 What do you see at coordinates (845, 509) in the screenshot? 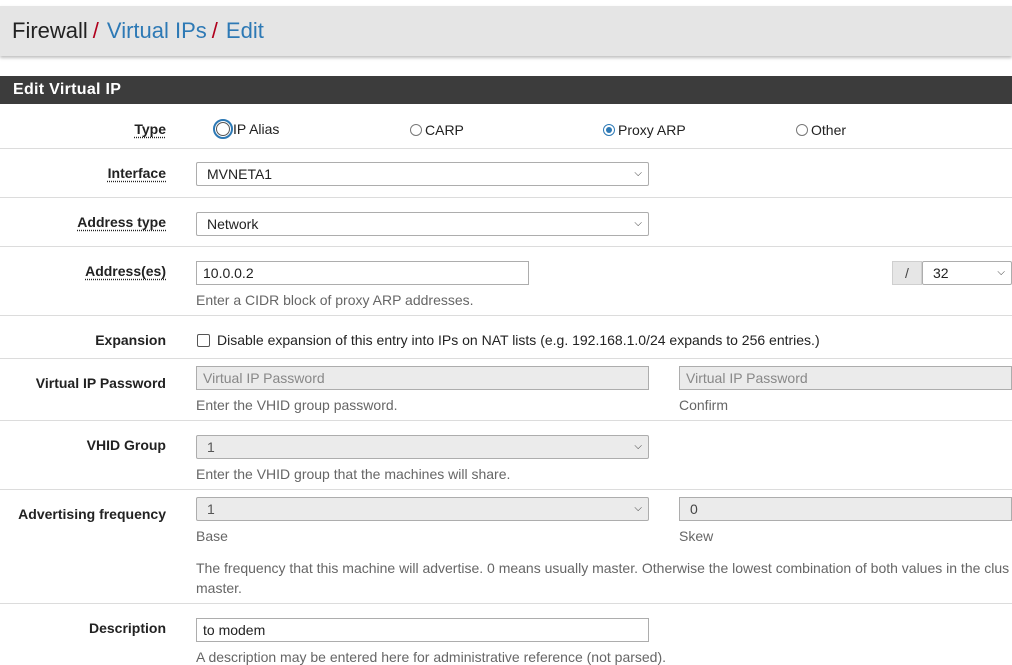
I see `advertising-skew-input: 0` at bounding box center [845, 509].